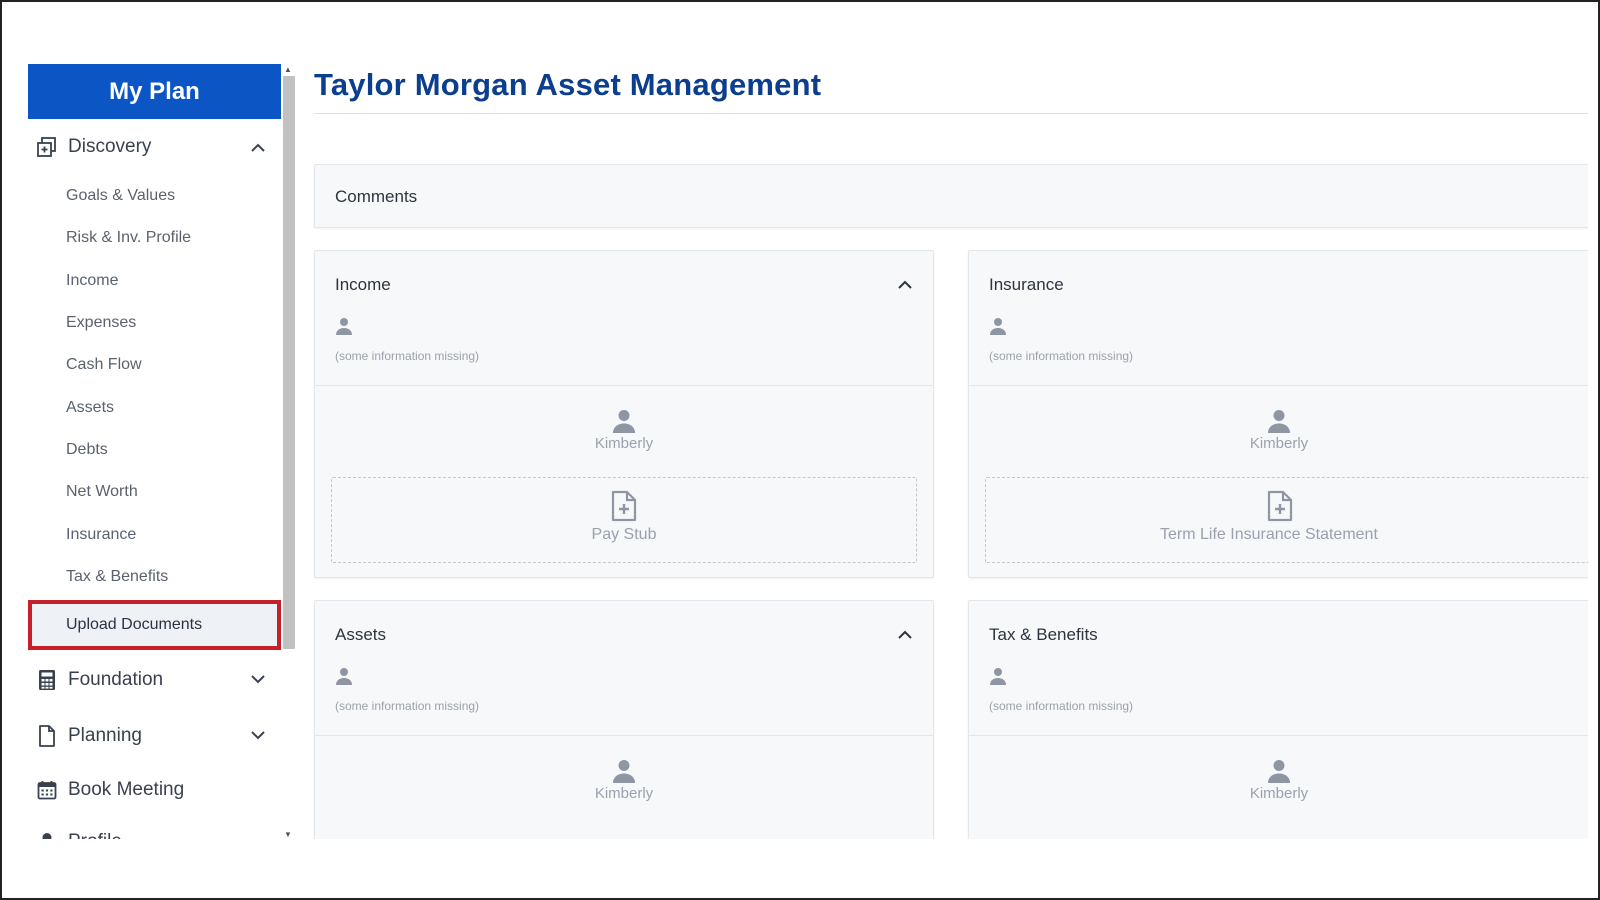 The height and width of the screenshot is (900, 1600). I want to click on sidebar-scrollbar: ▲ ▼, so click(288, 451).